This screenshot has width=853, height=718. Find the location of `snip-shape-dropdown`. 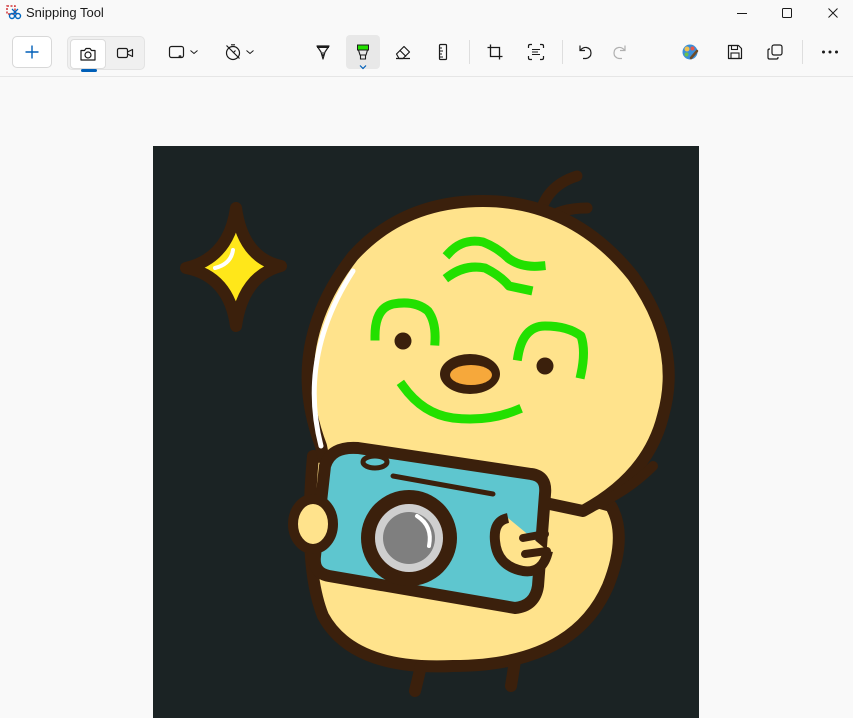

snip-shape-dropdown is located at coordinates (183, 52).